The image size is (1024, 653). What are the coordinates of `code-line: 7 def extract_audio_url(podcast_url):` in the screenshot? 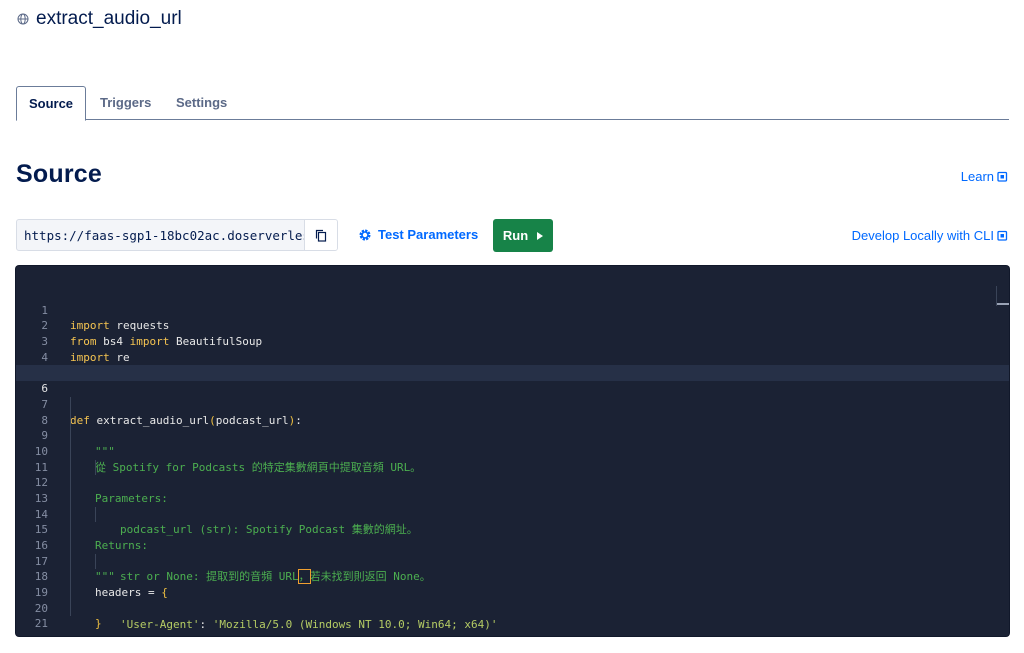 It's located at (512, 404).